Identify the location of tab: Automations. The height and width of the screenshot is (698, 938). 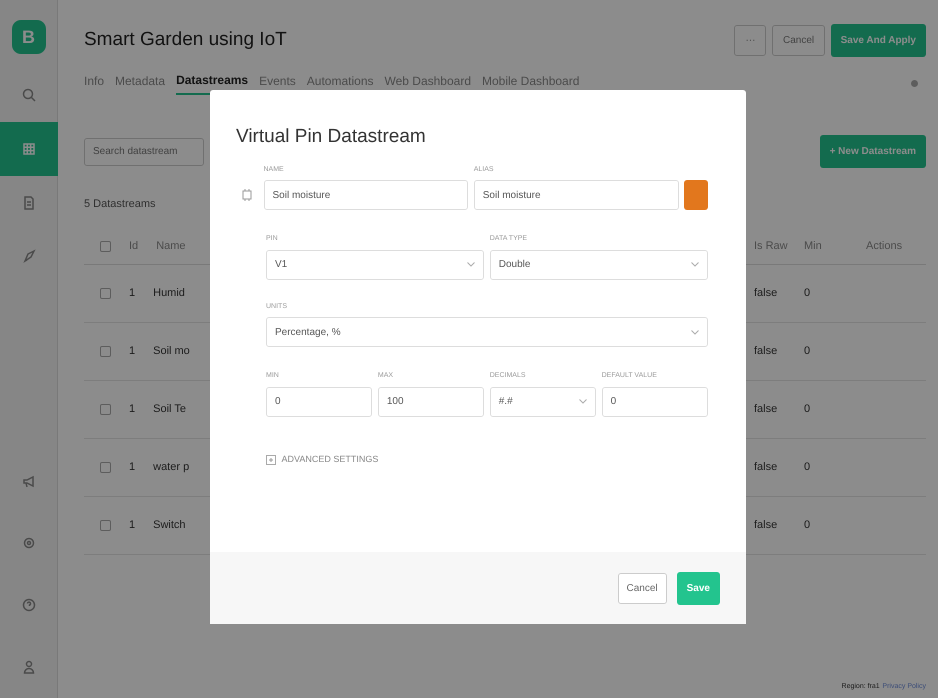
(340, 83).